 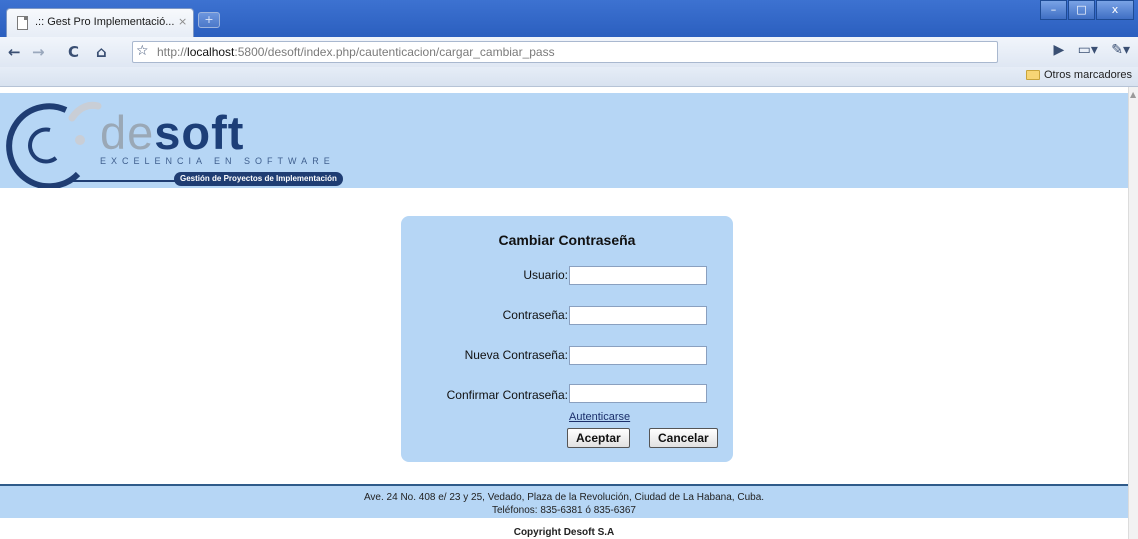 I want to click on wrench-icon: ✎▾, so click(x=1120, y=50).